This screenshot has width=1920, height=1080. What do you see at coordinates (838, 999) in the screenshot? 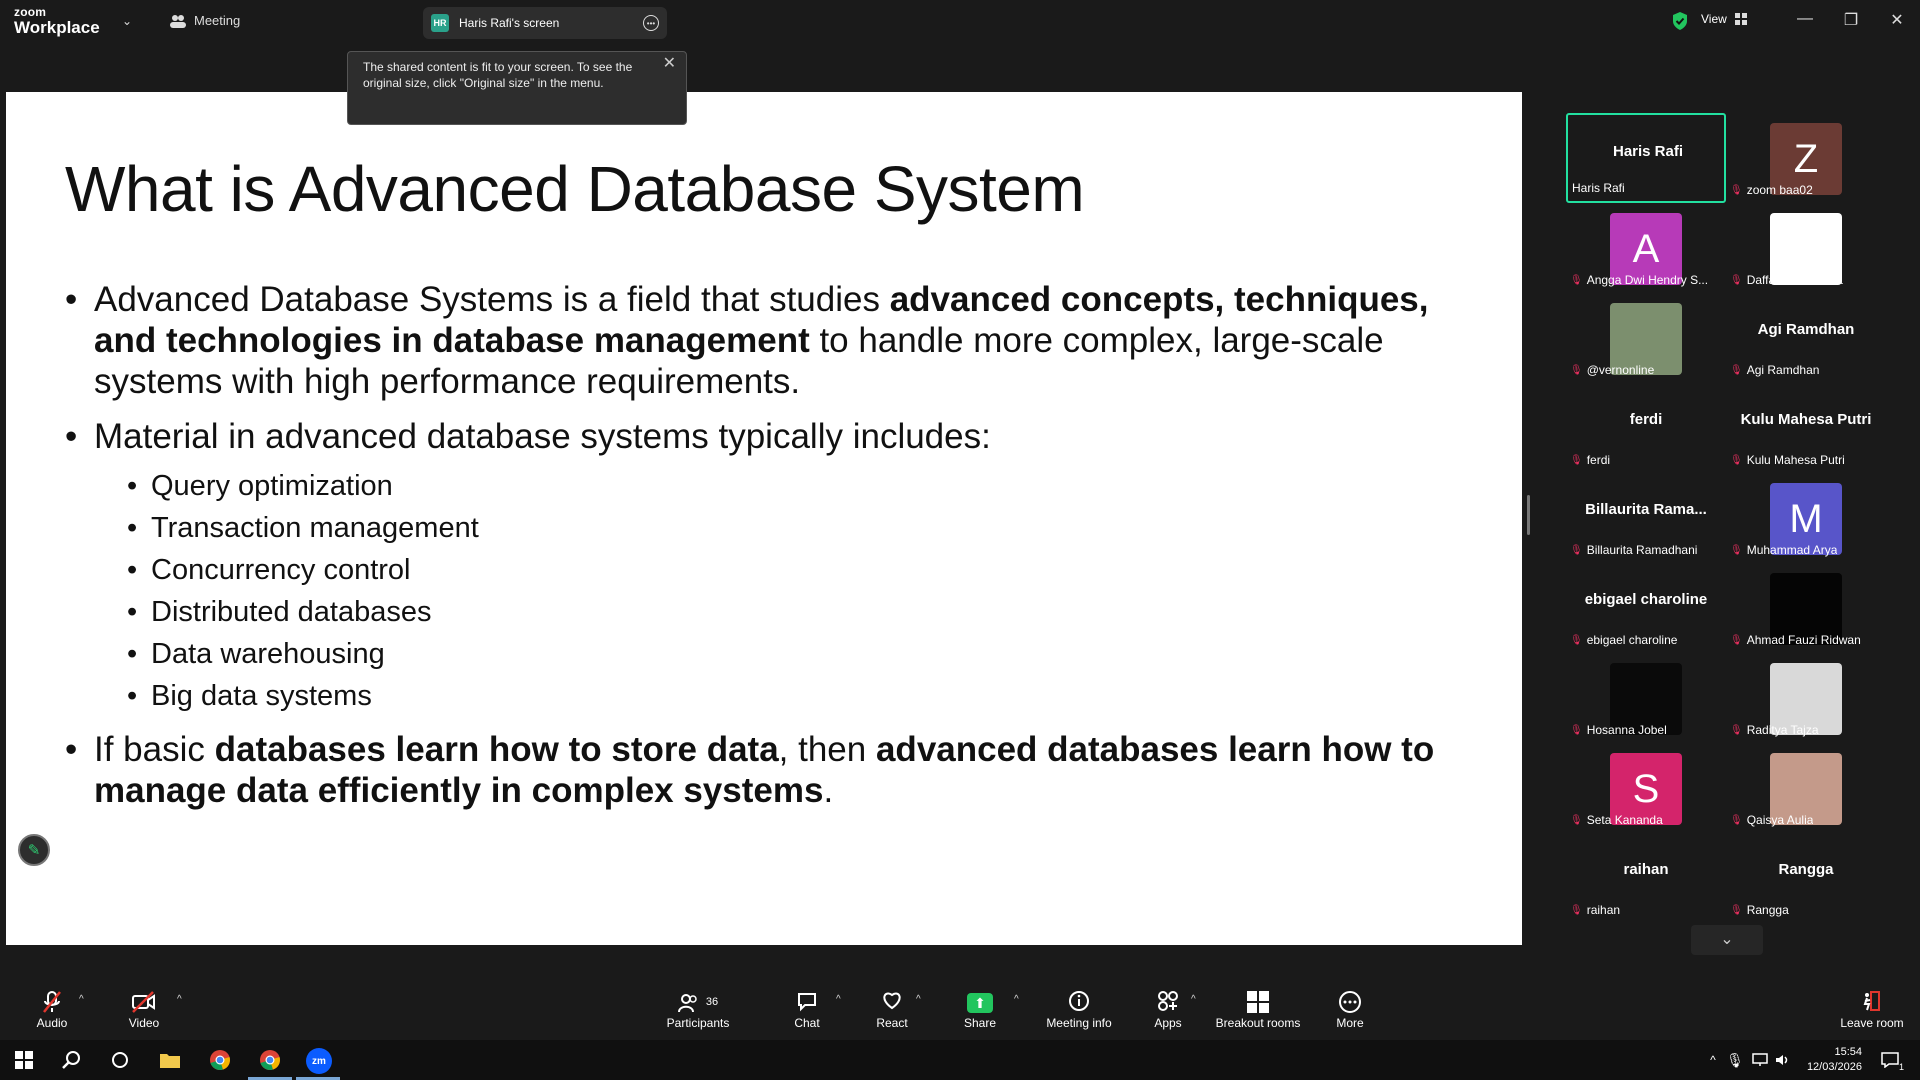
I see `chat-options-caret-icon: ^` at bounding box center [838, 999].